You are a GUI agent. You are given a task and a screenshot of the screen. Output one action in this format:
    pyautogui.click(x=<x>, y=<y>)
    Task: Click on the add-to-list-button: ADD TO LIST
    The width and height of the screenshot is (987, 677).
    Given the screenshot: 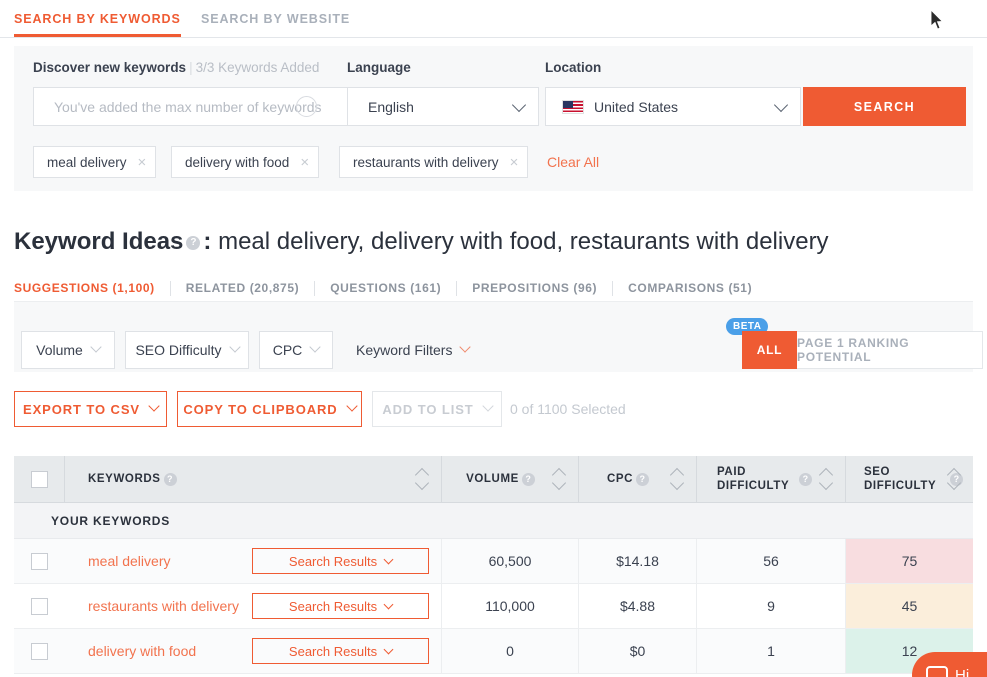 What is the action you would take?
    pyautogui.click(x=437, y=409)
    